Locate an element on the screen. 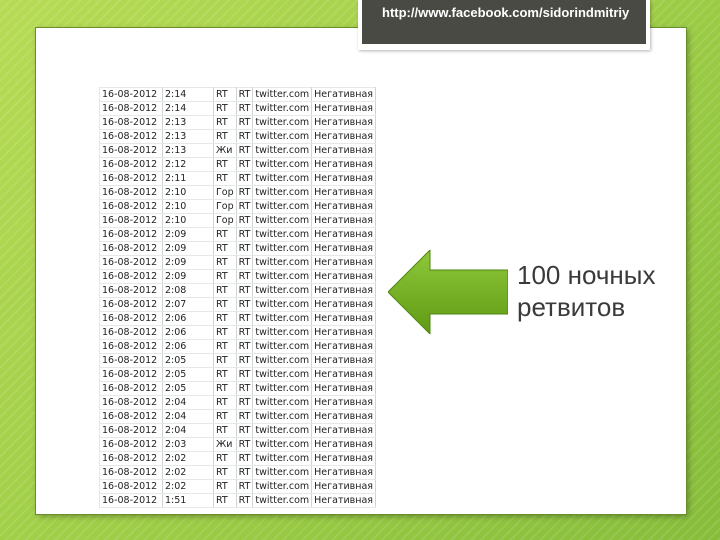 This screenshot has width=720, height=540. time-cell: 2:07 is located at coordinates (188, 304).